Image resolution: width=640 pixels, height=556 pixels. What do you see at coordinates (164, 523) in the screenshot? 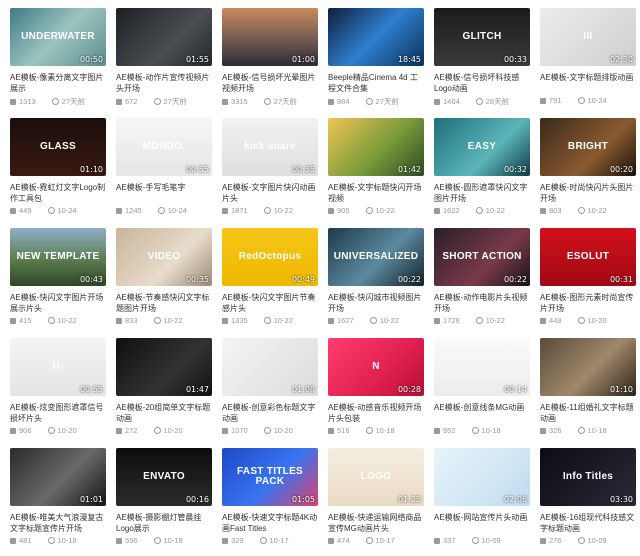
I see `template-title-link: AE模板-摄影棚灯管晨挂Logo展示` at bounding box center [164, 523].